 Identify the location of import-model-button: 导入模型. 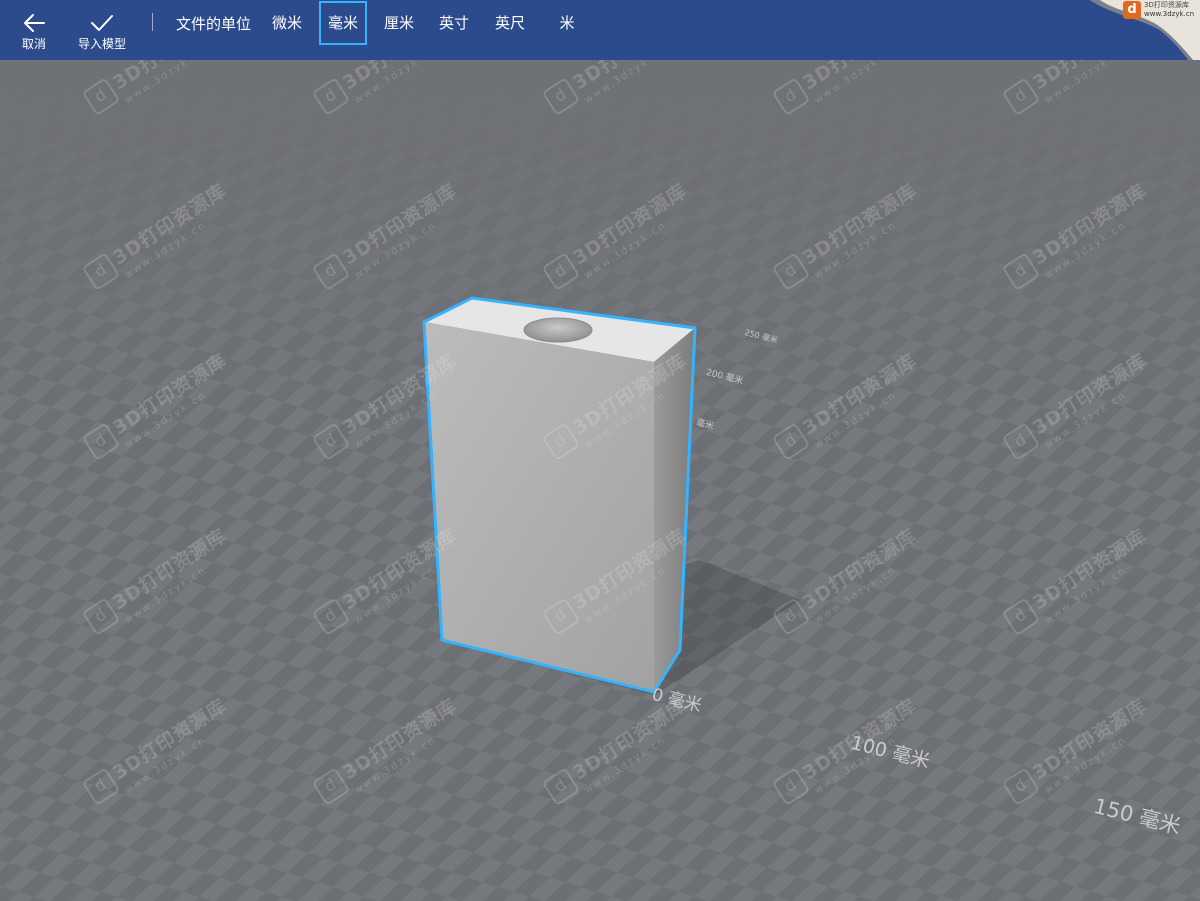
(102, 30).